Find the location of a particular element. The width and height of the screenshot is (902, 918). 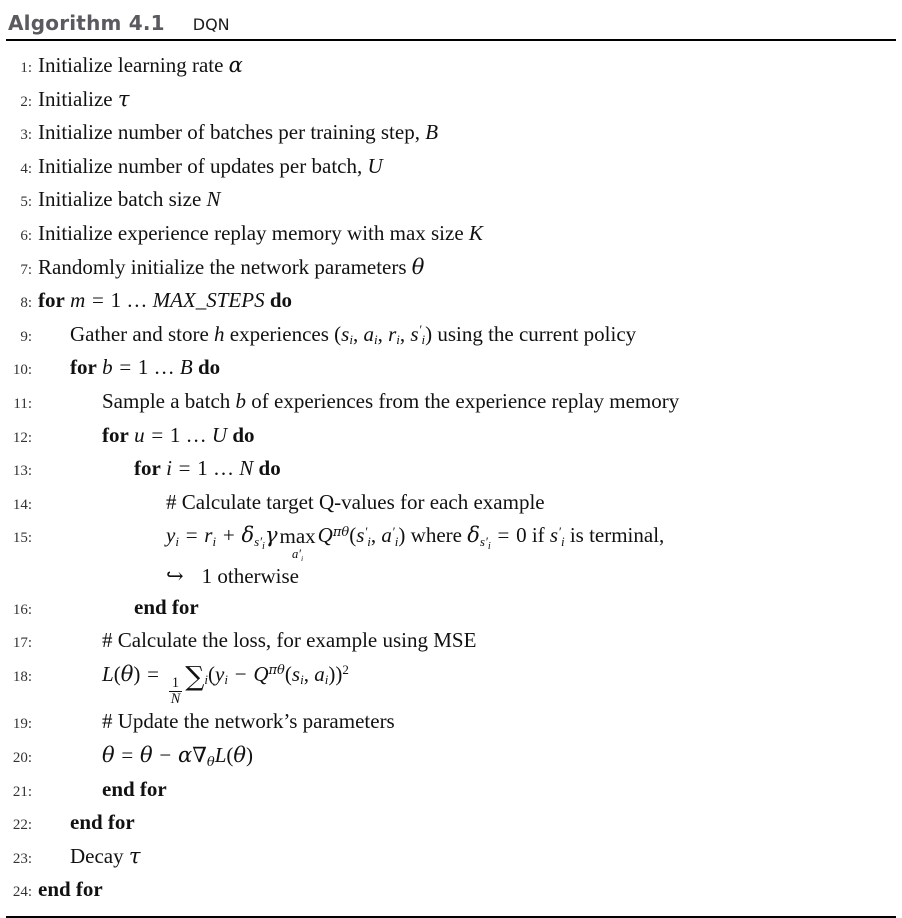

value-zero: 0 is located at coordinates (521, 535).